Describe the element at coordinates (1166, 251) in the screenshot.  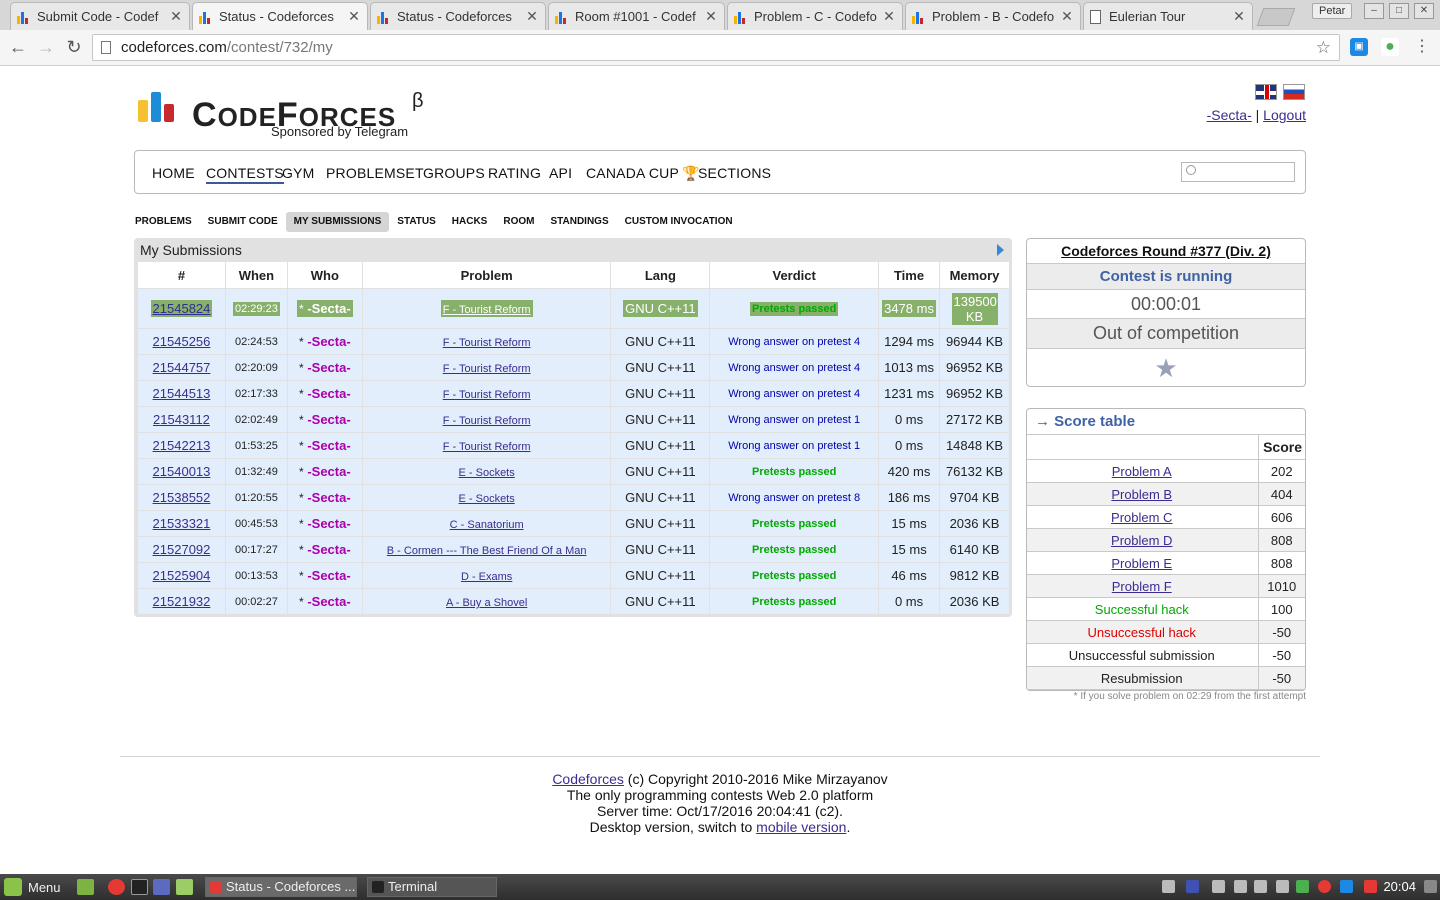
I see `contest-name-link: Codeforces Round #377 (Div. 2)` at that location.